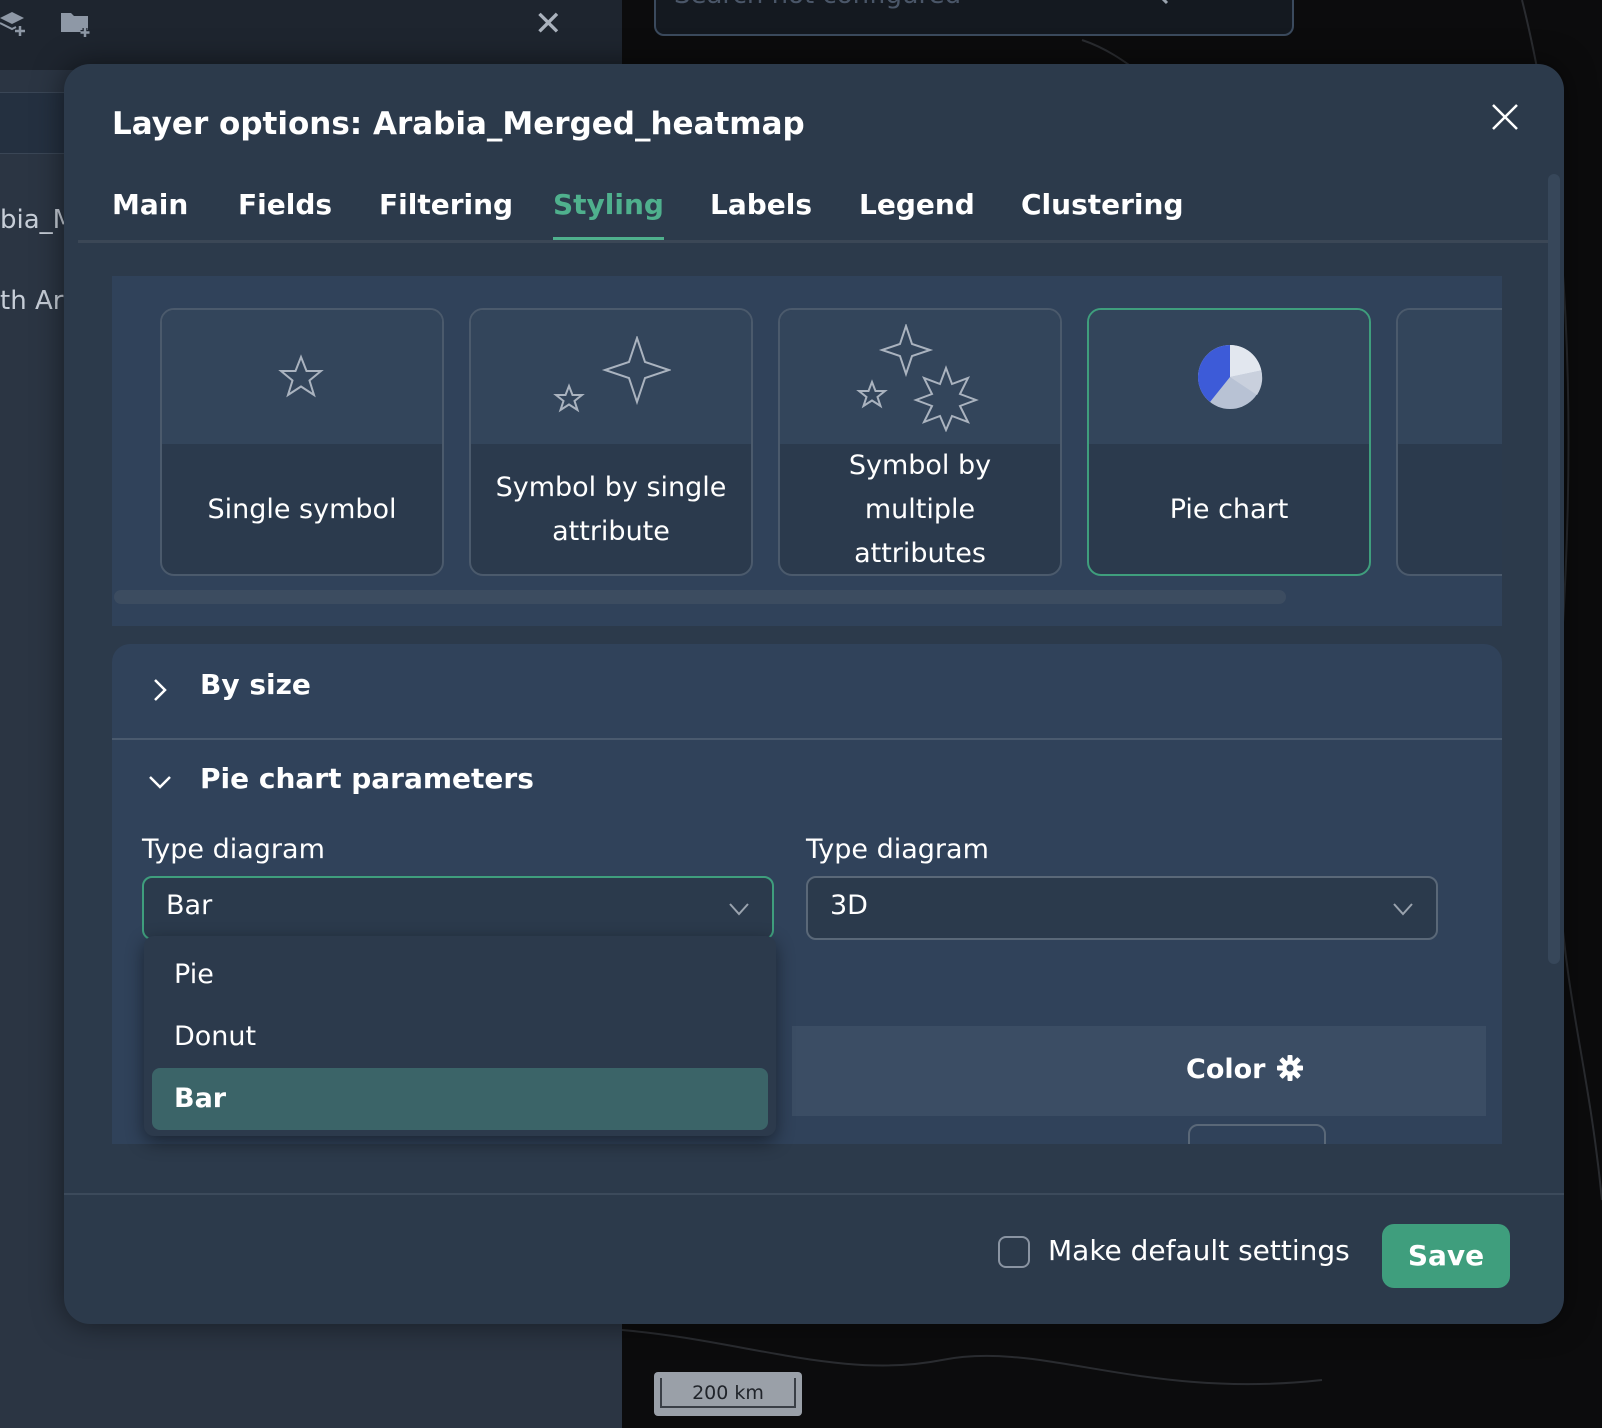  I want to click on make-default-checkbox, so click(1014, 1252).